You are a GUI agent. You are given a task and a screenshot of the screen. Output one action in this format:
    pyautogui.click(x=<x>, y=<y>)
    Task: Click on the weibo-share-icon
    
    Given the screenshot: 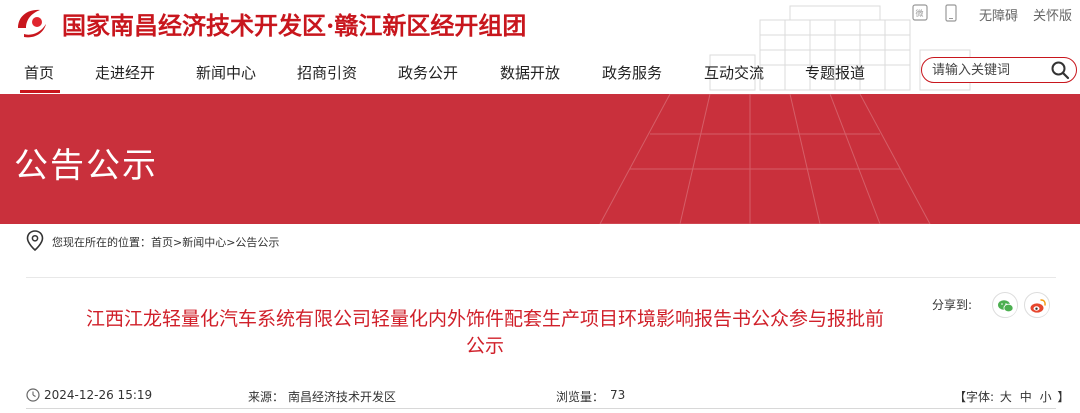 What is the action you would take?
    pyautogui.click(x=1038, y=306)
    